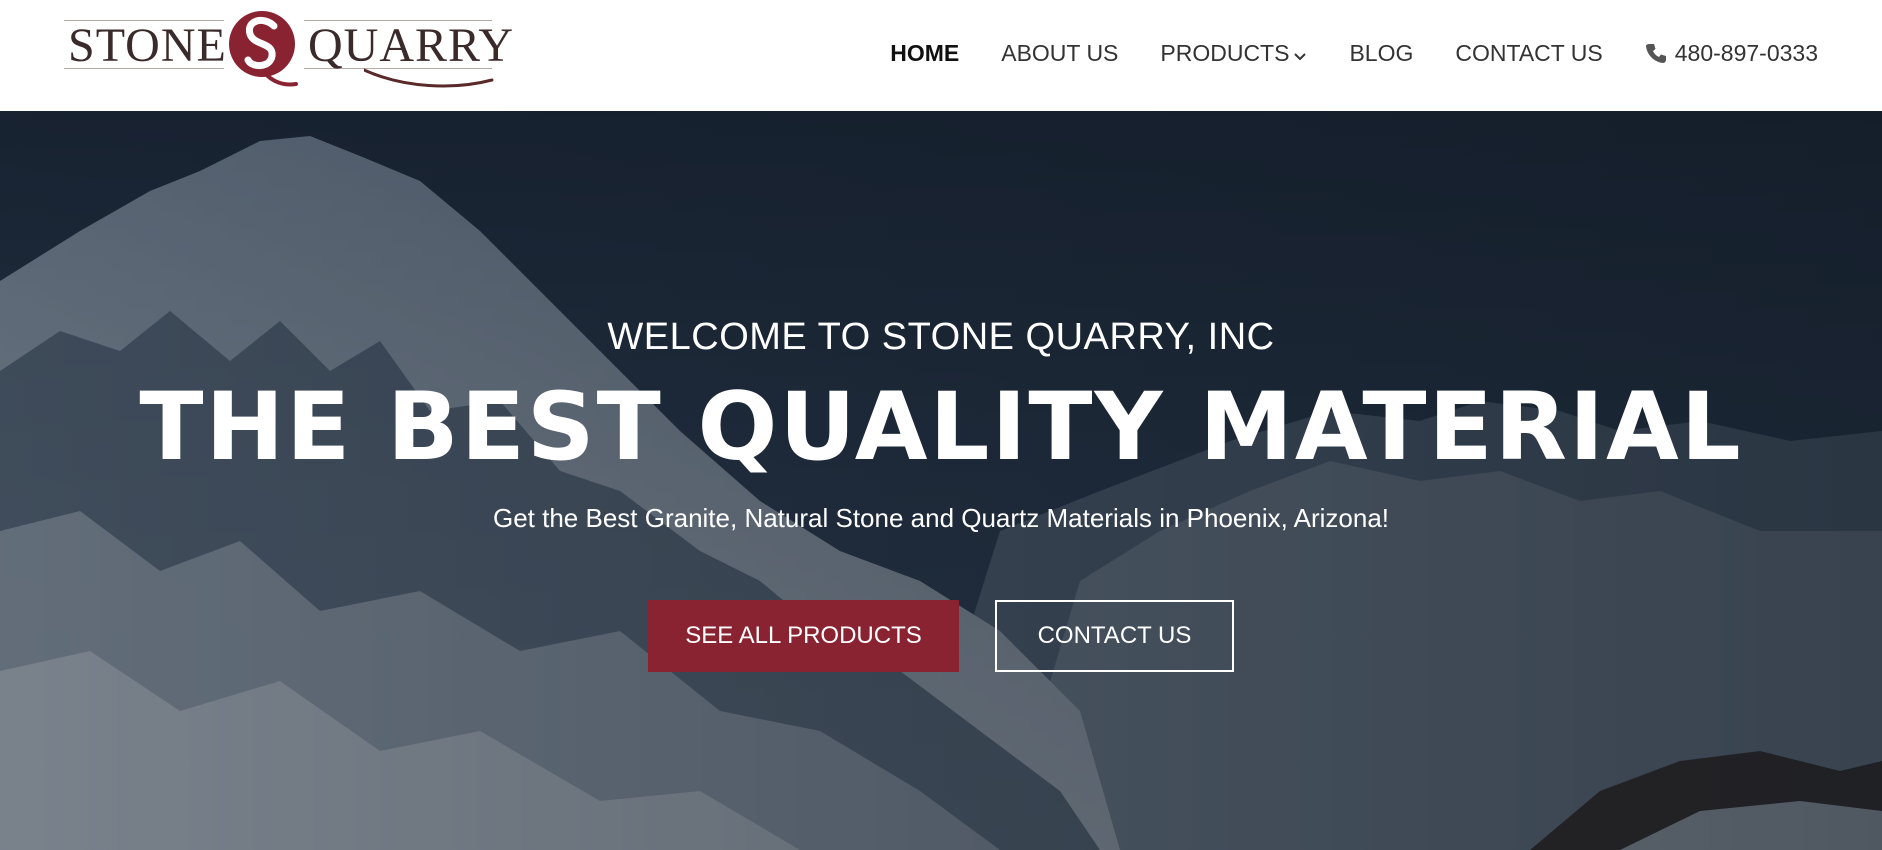 The height and width of the screenshot is (850, 1882). What do you see at coordinates (411, 45) in the screenshot?
I see `logo-text-quarry: QUARRY` at bounding box center [411, 45].